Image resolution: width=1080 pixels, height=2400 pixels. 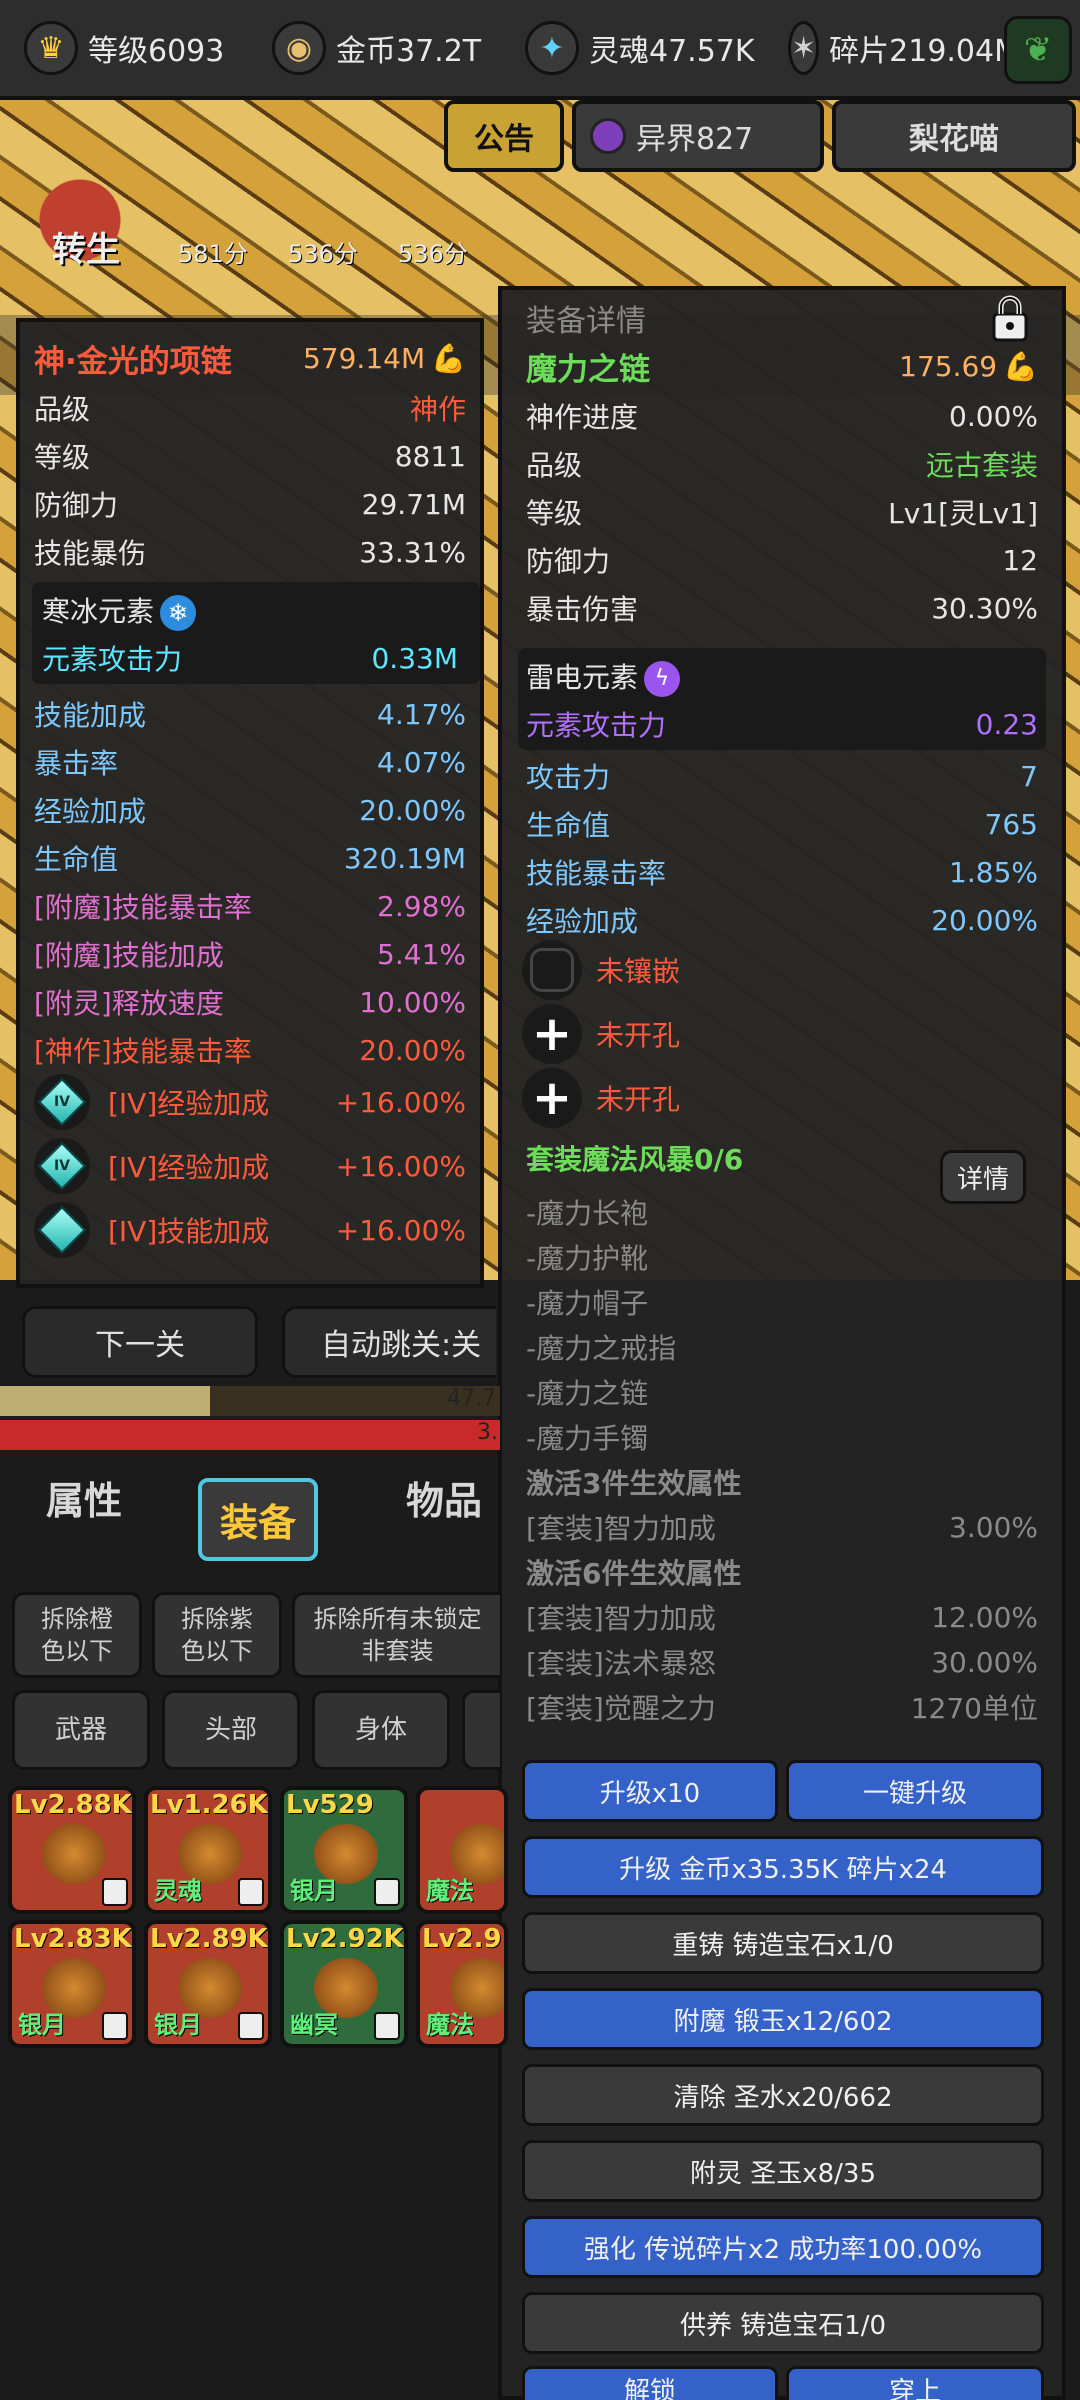 I want to click on inventory-slot: Lv529 银月, so click(x=344, y=1850).